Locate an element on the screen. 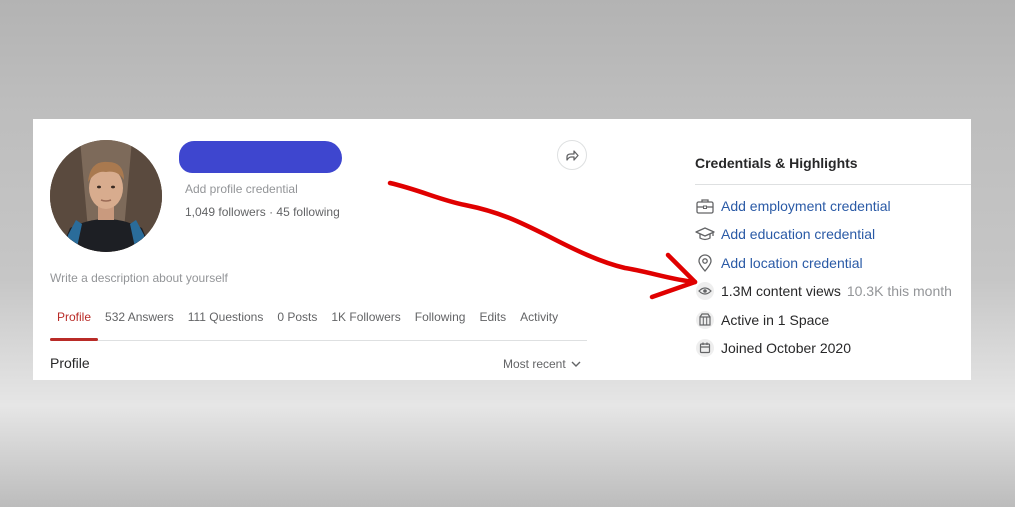 The width and height of the screenshot is (1015, 507). add-location-credential: Add location credential is located at coordinates (779, 263).